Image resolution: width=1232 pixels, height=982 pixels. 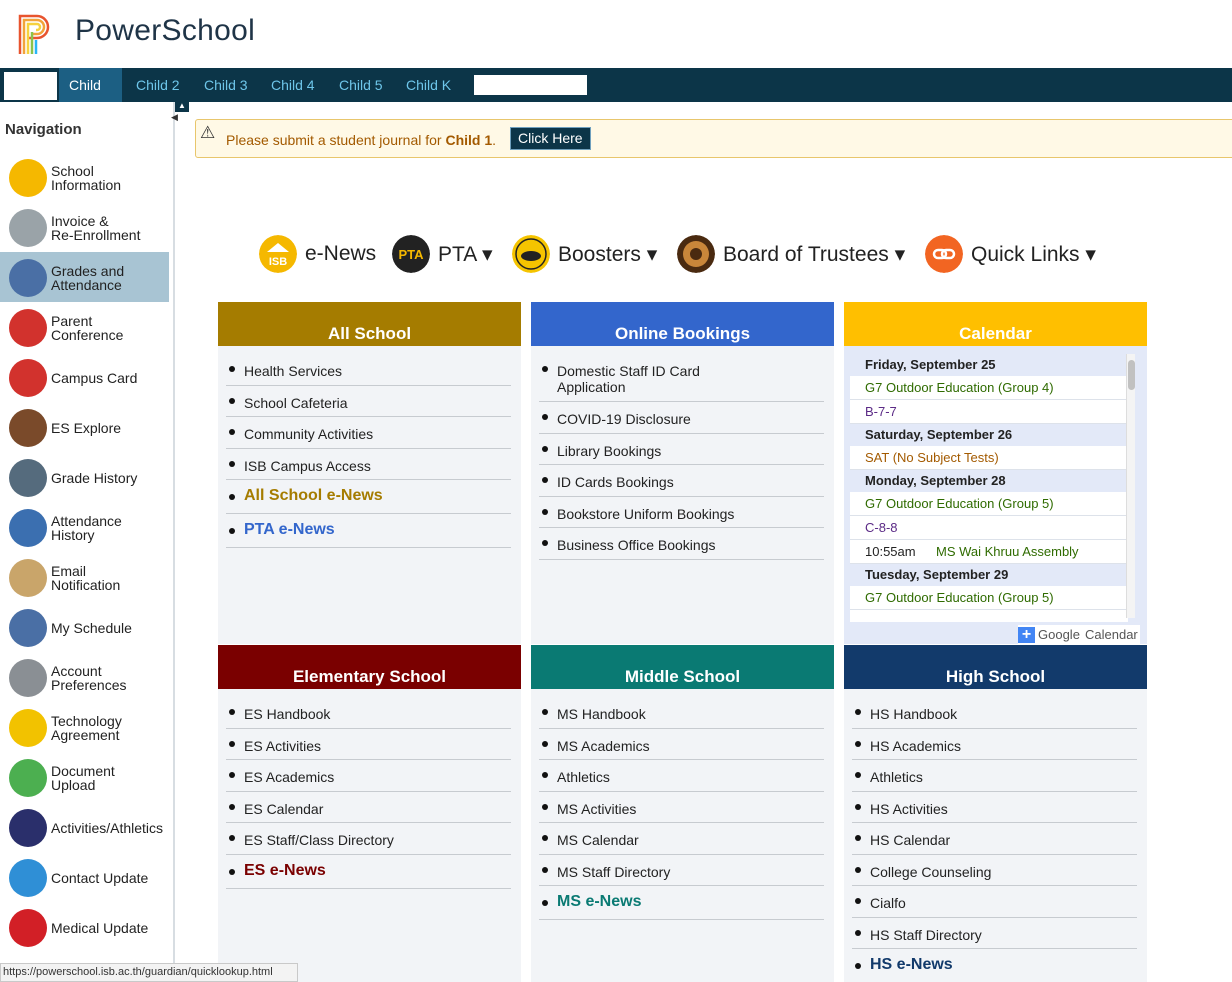 I want to click on tab-child-1: Child 1, so click(x=90, y=97).